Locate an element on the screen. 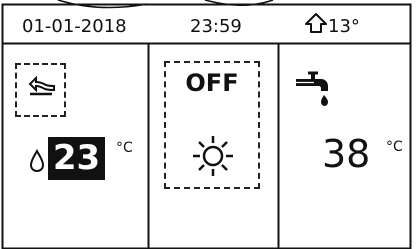 The image size is (416, 249). time-display: 23:59 is located at coordinates (216, 26).